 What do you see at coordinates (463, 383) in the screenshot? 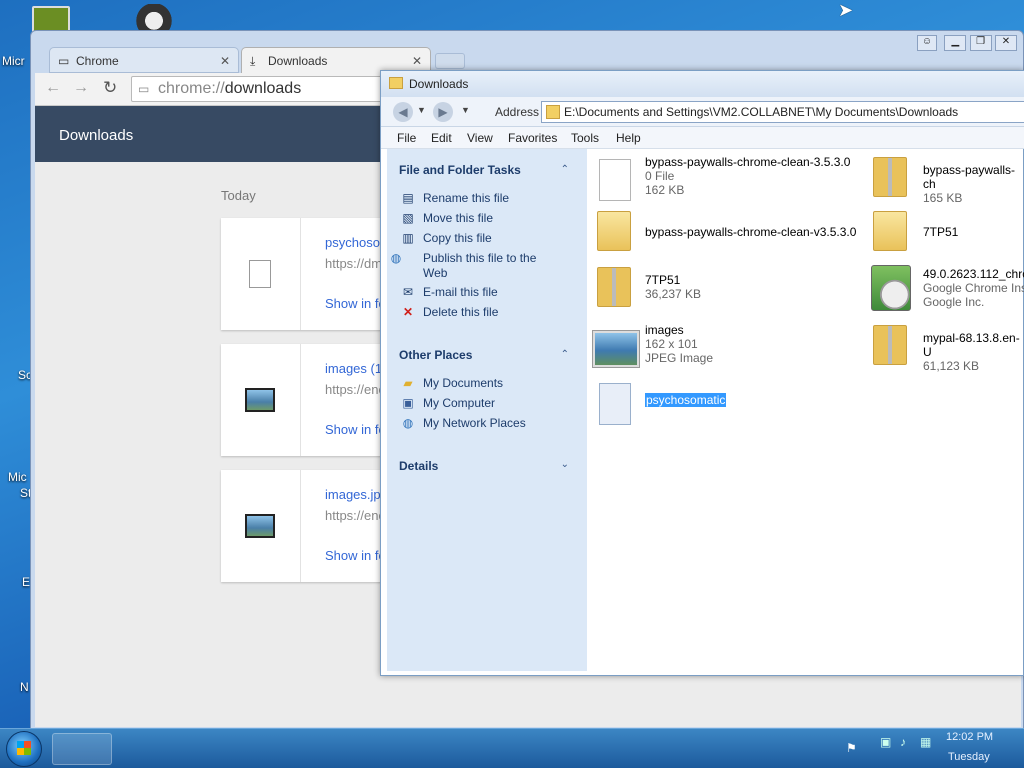
I see `place-label: My Documents` at bounding box center [463, 383].